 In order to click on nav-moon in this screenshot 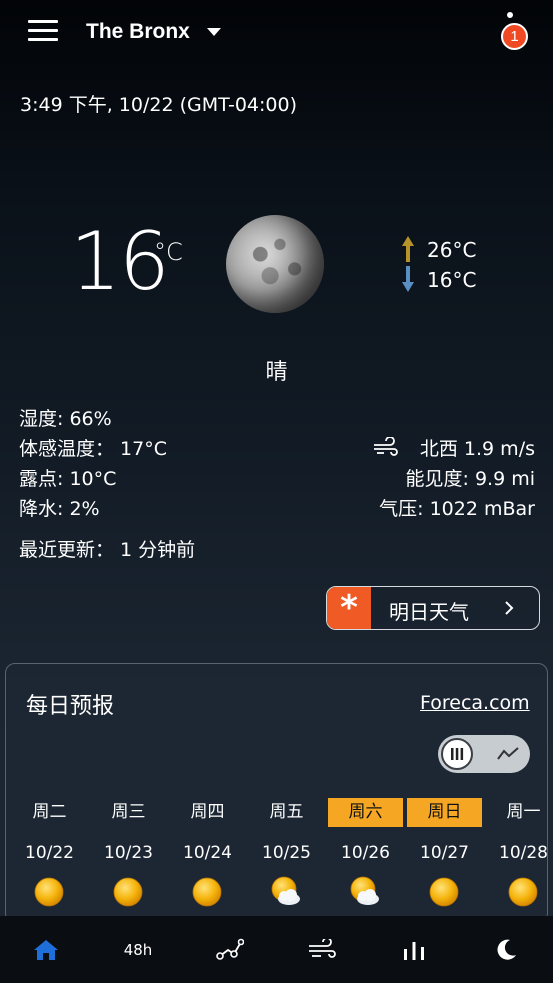, I will do `click(506, 950)`.